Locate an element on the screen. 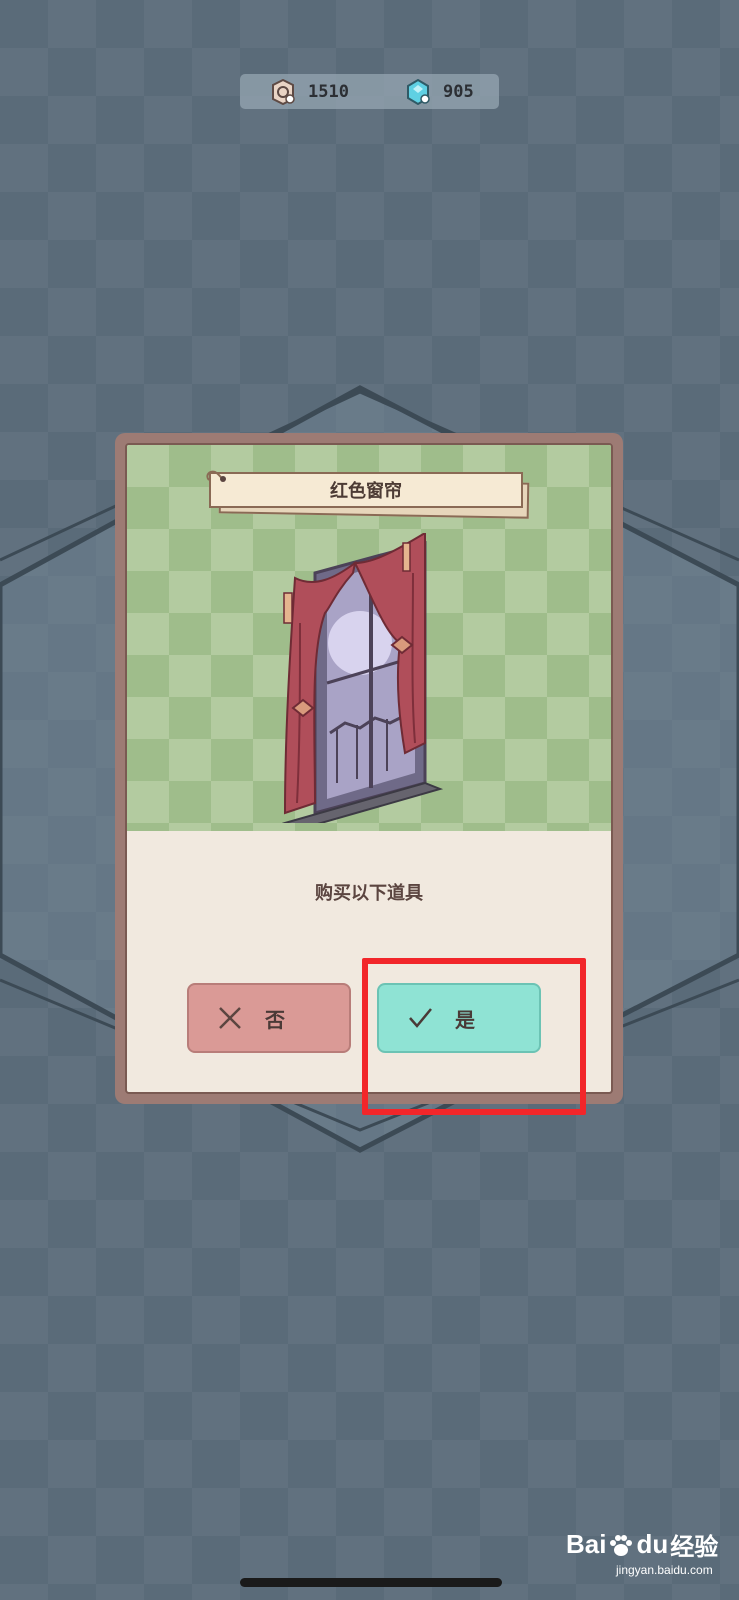  baidu-jingyan-watermark: Bai du 经验 is located at coordinates (642, 1544).